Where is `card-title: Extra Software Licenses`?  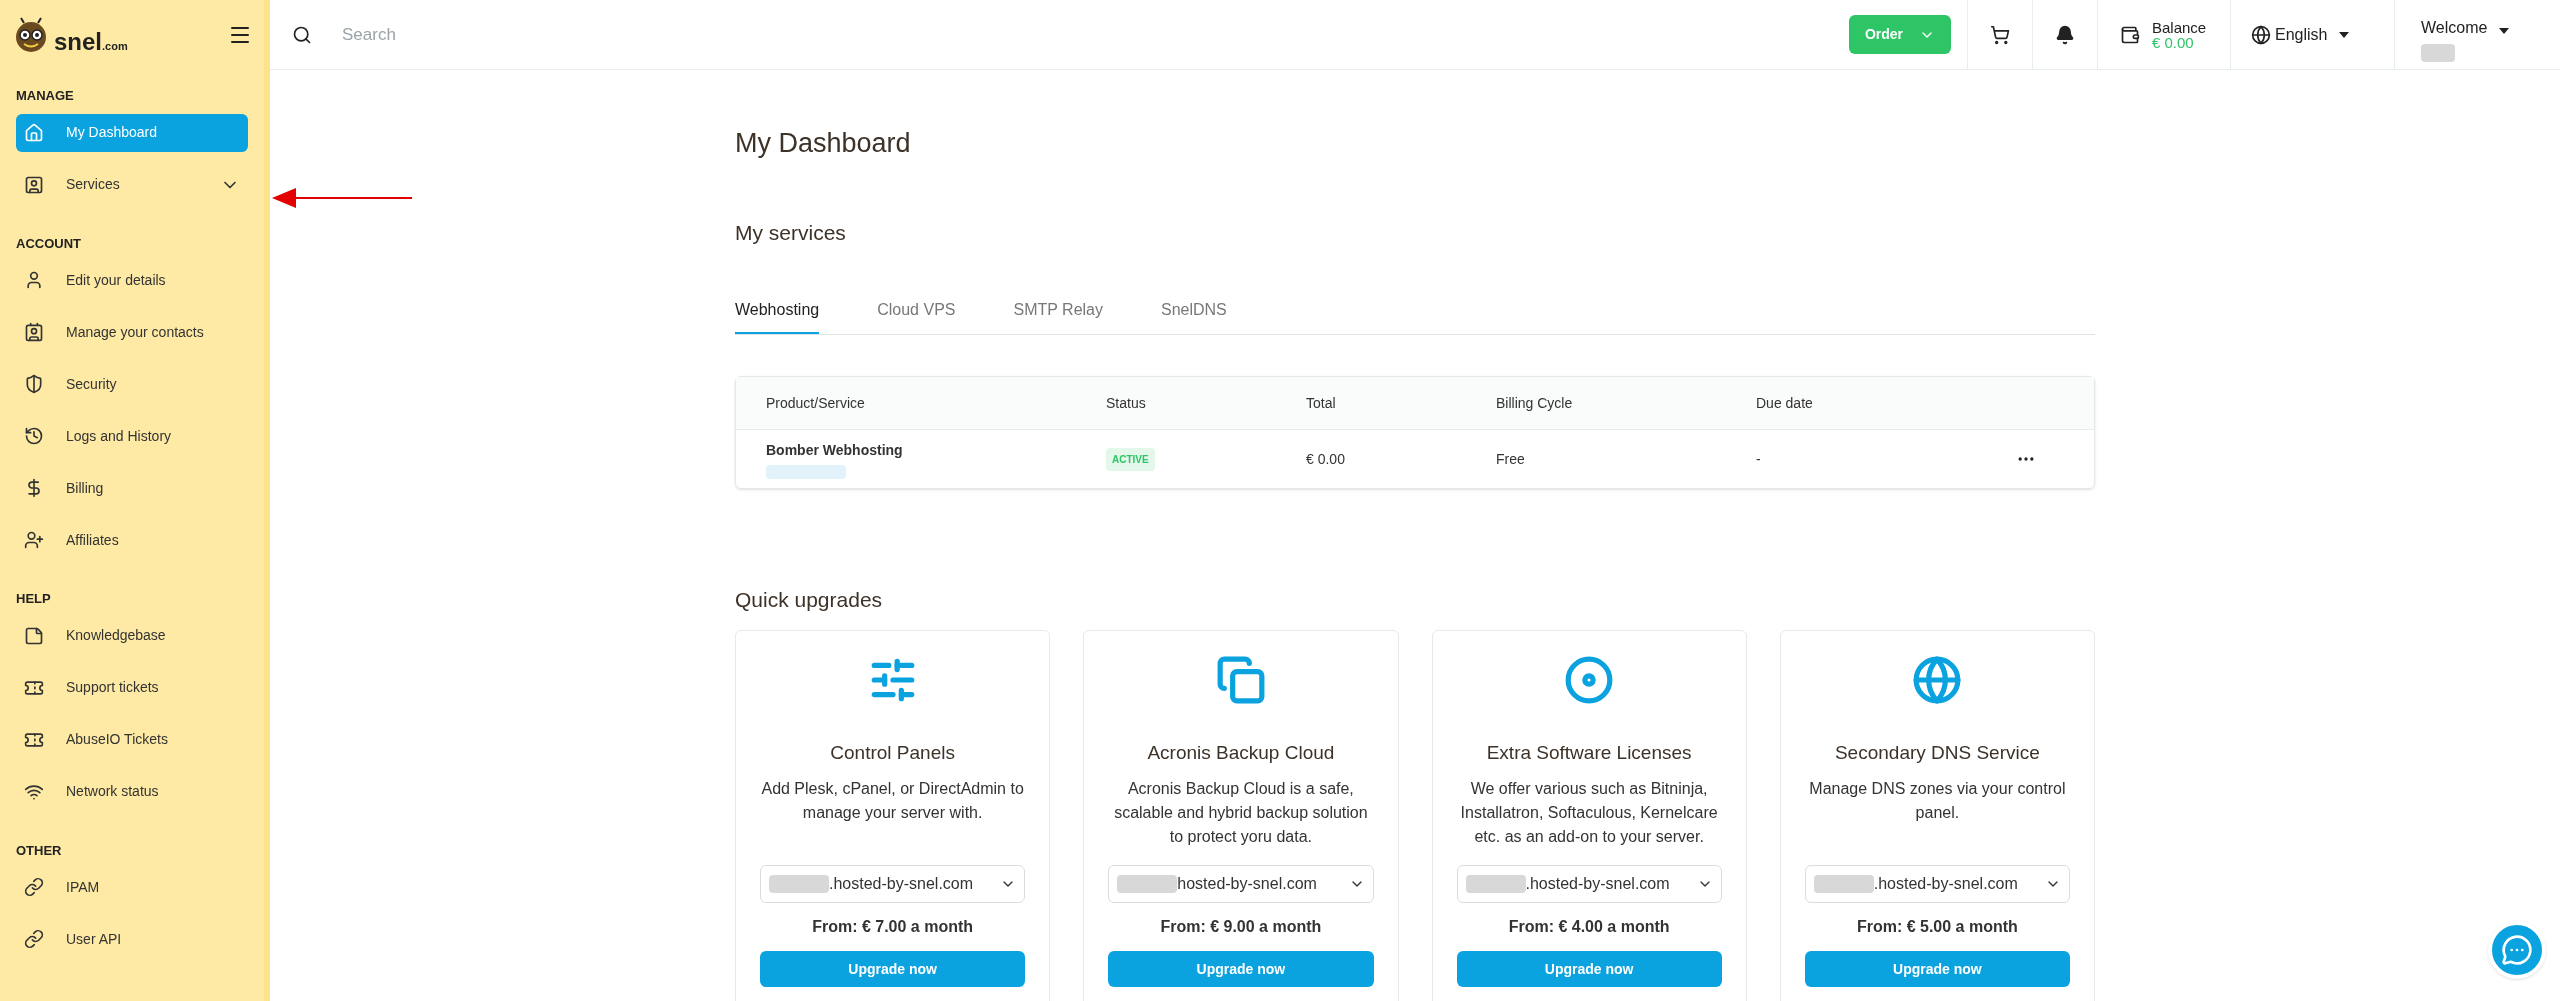 card-title: Extra Software Licenses is located at coordinates (1589, 752).